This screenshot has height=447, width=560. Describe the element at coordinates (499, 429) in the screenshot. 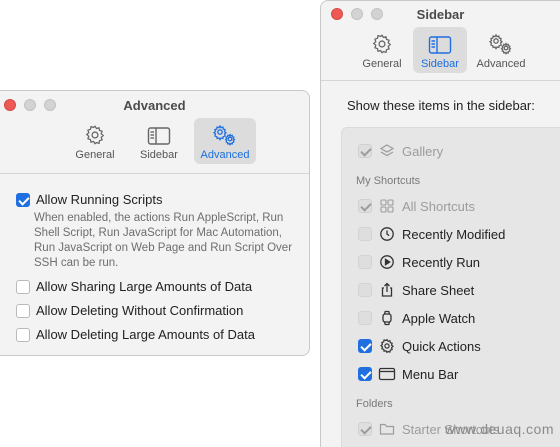

I see `watermark: www.deuaq.com` at that location.